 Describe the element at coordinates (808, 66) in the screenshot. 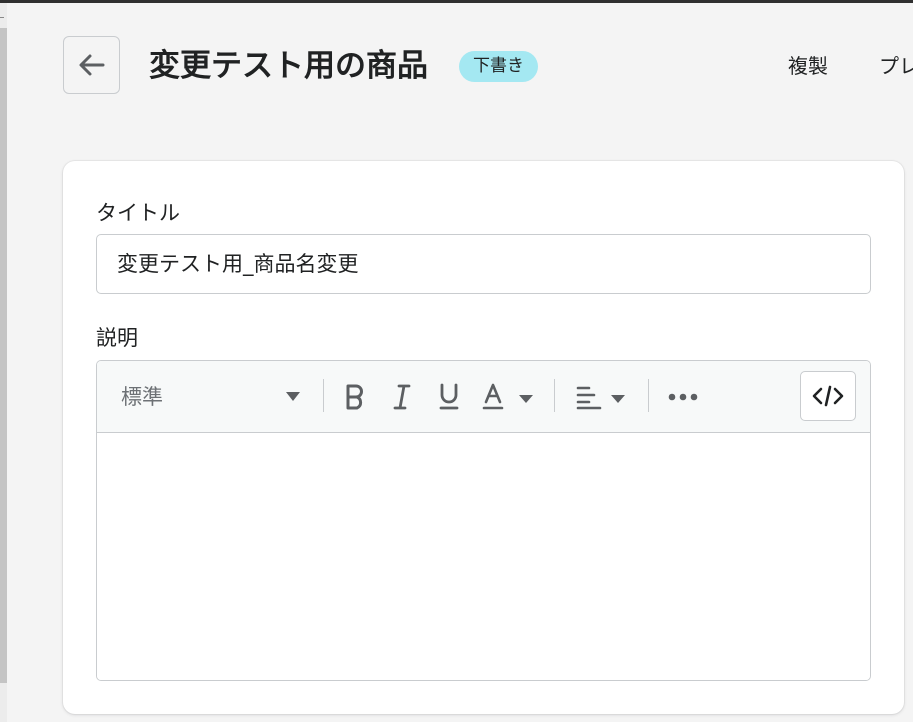

I see `duplicate-button: 複製` at that location.